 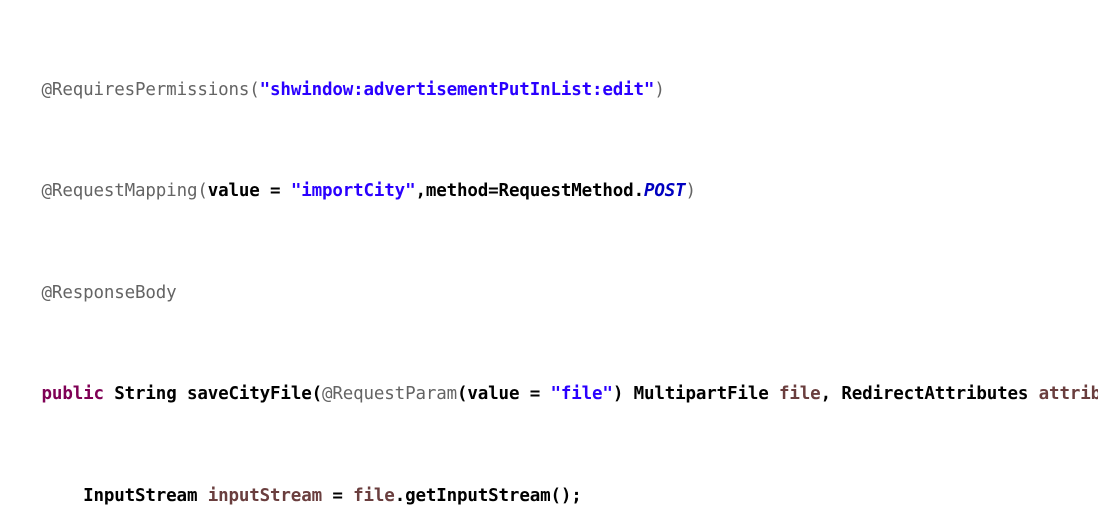 What do you see at coordinates (549, 293) in the screenshot?
I see `code-line: @ResponseBody` at bounding box center [549, 293].